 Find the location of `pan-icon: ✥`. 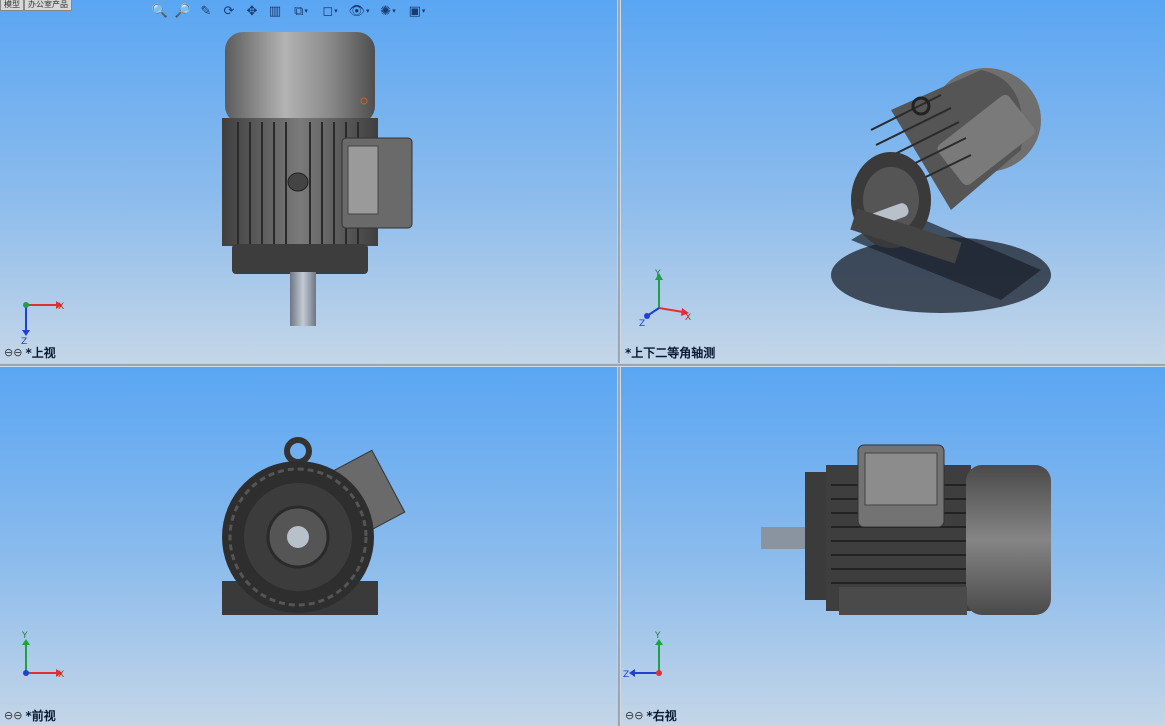

pan-icon: ✥ is located at coordinates (252, 11).